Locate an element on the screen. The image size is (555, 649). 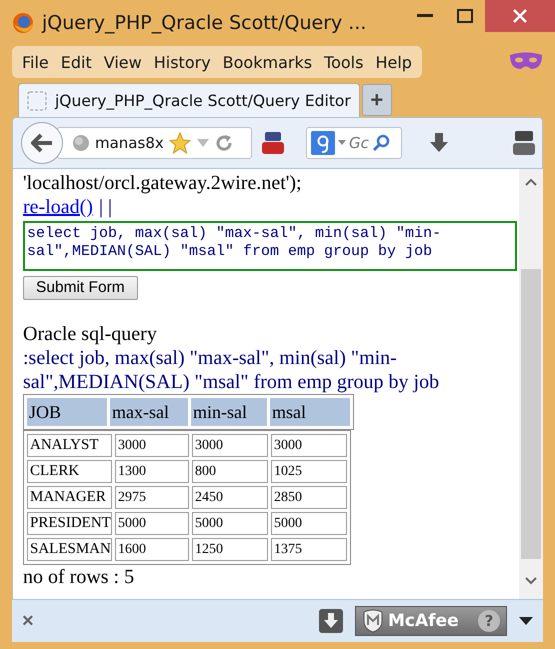
menu-item: Help is located at coordinates (393, 62).